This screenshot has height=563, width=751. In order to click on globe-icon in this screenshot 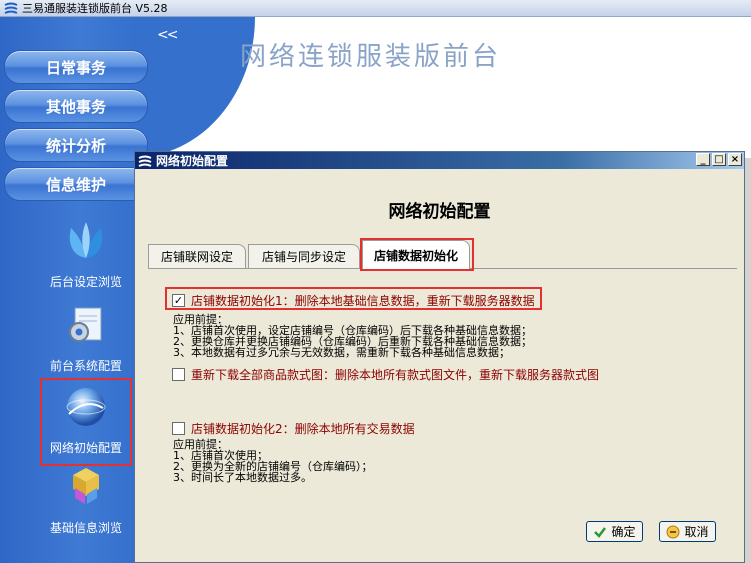, I will do `click(86, 407)`.